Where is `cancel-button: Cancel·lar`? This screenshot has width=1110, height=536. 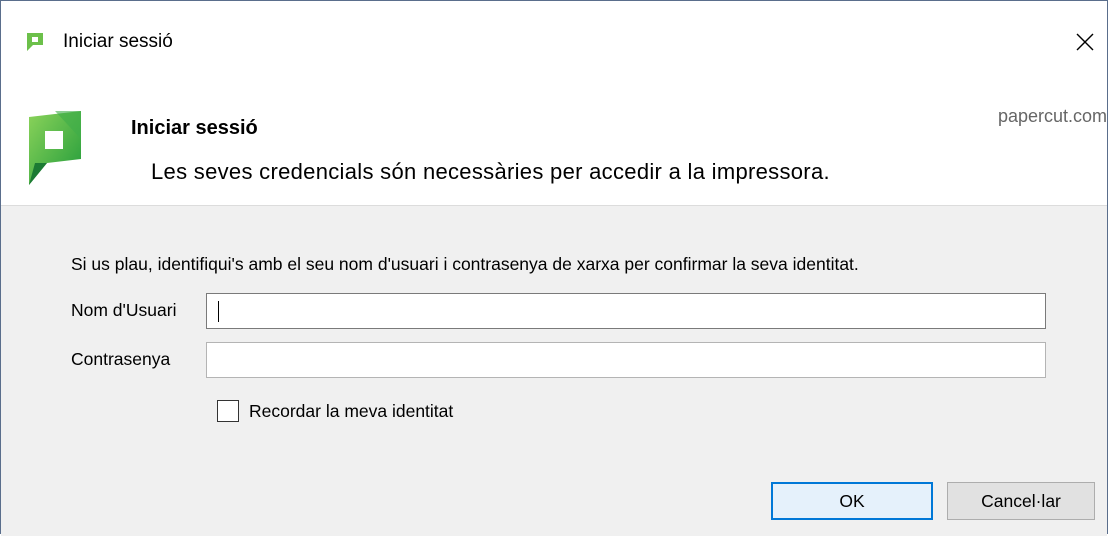
cancel-button: Cancel·lar is located at coordinates (1021, 501).